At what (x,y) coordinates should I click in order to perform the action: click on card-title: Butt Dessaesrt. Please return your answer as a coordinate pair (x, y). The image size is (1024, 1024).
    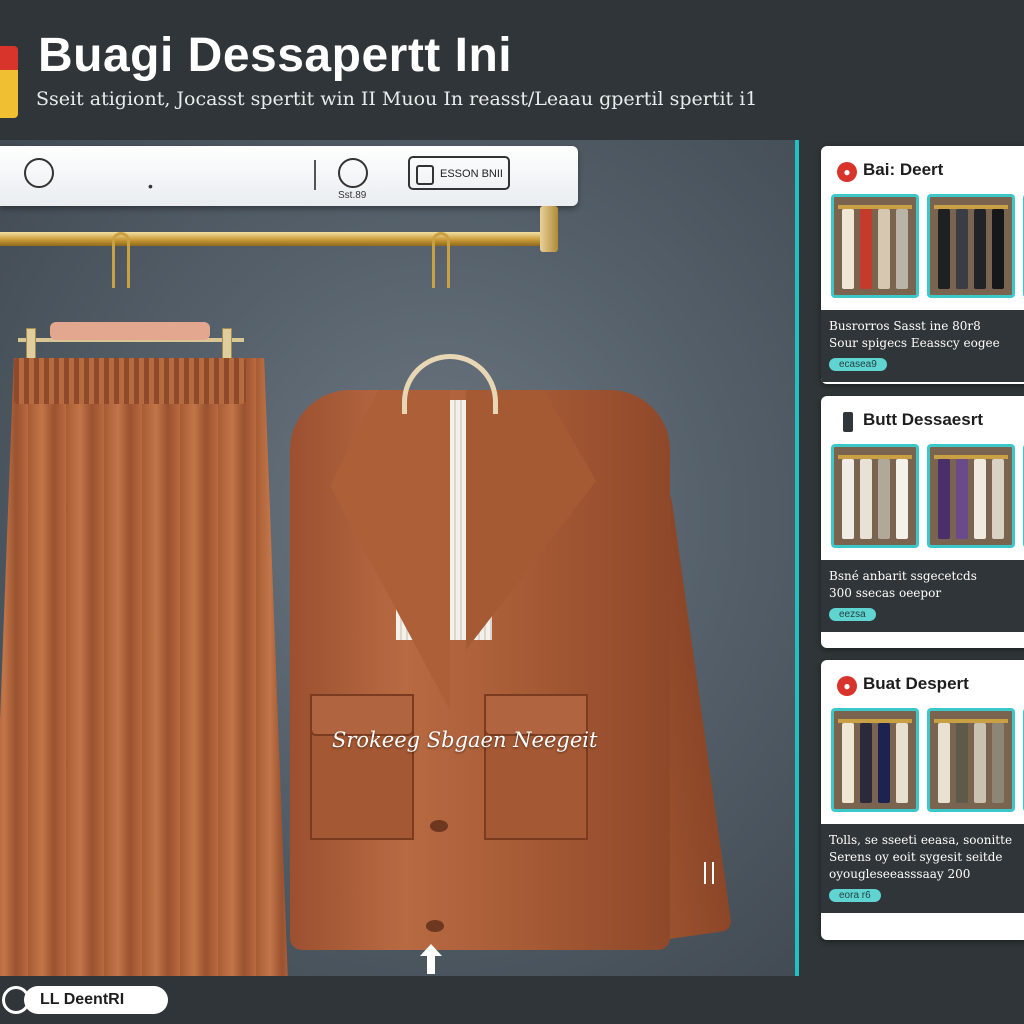
    Looking at the image, I should click on (923, 419).